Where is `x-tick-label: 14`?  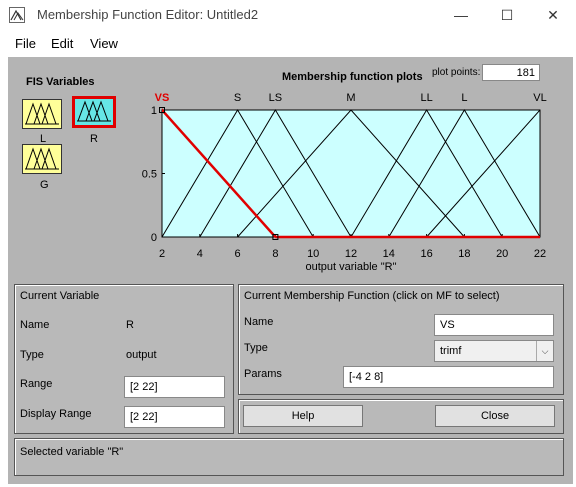 x-tick-label: 14 is located at coordinates (389, 254).